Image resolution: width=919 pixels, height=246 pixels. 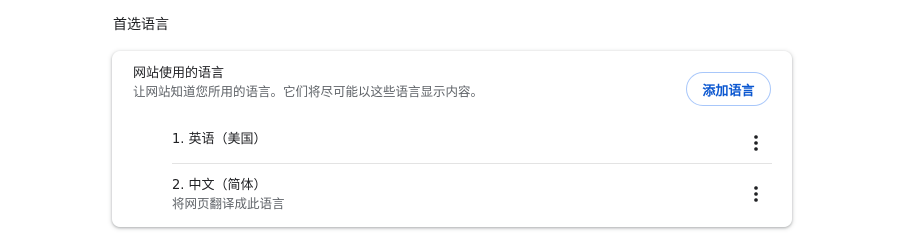 I want to click on add-language-button: 添加语言, so click(x=728, y=89).